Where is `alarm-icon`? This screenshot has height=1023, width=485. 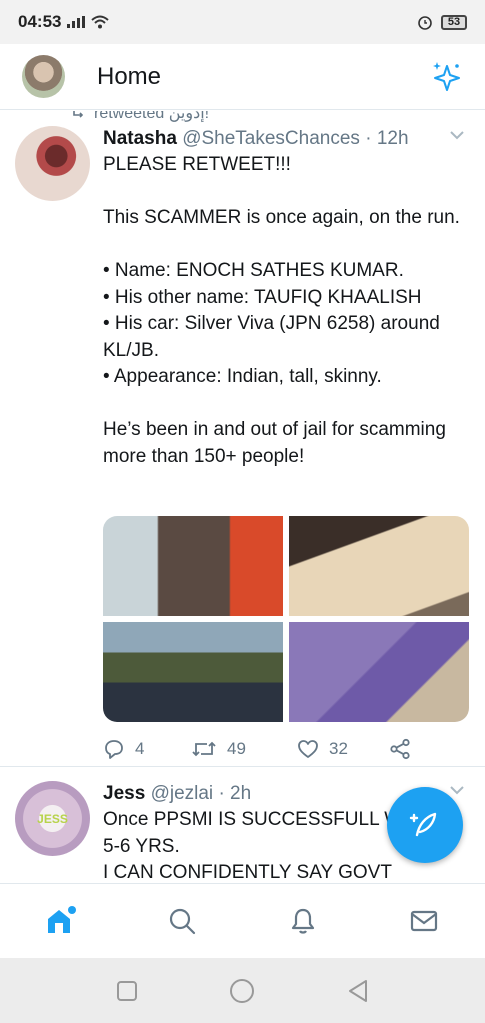 alarm-icon is located at coordinates (425, 23).